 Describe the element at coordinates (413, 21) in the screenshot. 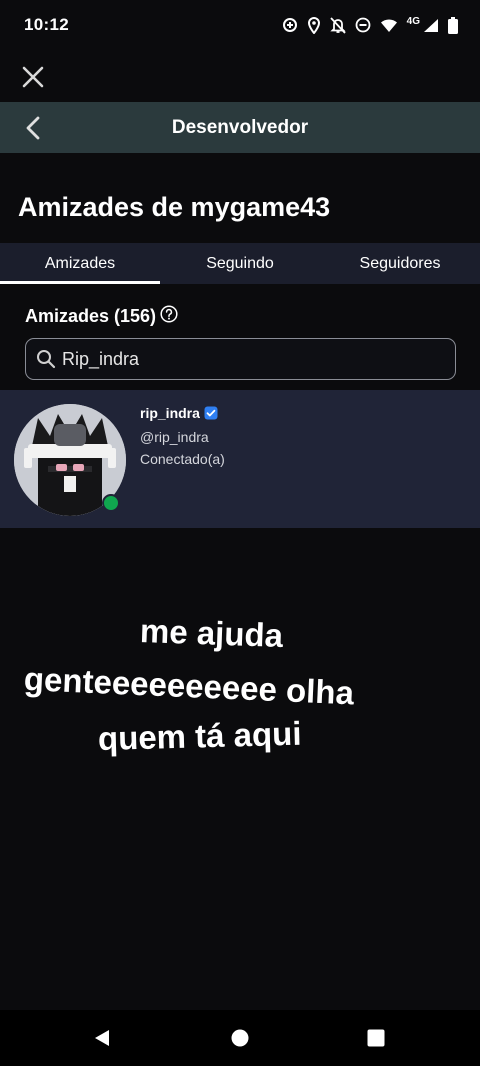

I see `network-type: 4G` at that location.